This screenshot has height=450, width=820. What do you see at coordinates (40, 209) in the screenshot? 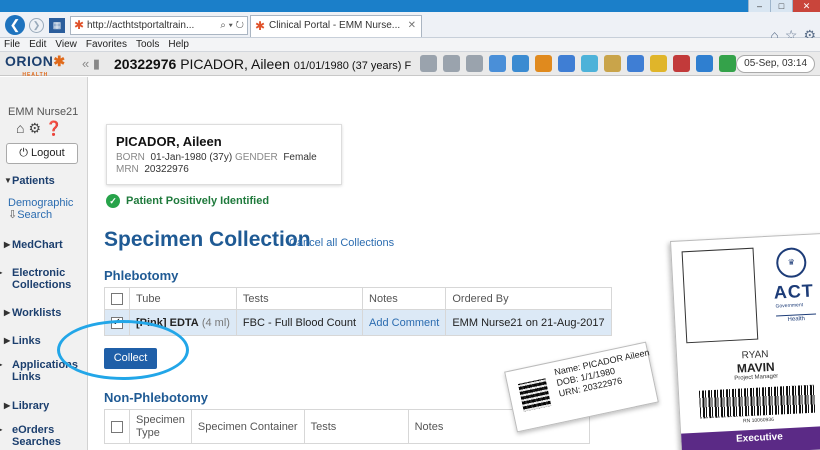
I see `nav-demographic-search: Demographic ⇩Search` at bounding box center [40, 209].